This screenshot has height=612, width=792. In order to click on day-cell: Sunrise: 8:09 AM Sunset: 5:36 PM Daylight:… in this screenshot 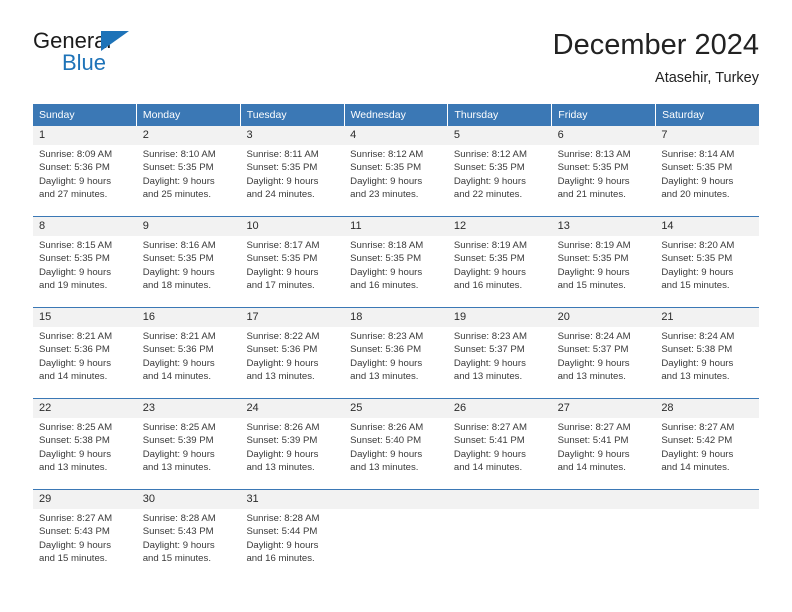, I will do `click(85, 176)`.